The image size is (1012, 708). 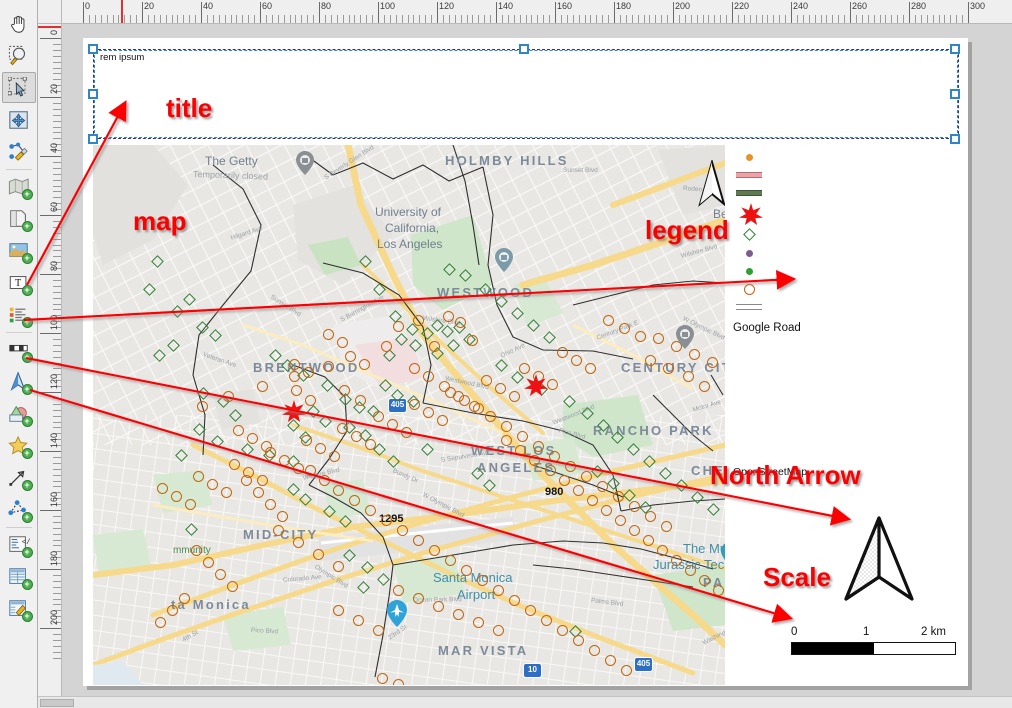 What do you see at coordinates (93, 139) in the screenshot?
I see `resize-handle-bottom-left` at bounding box center [93, 139].